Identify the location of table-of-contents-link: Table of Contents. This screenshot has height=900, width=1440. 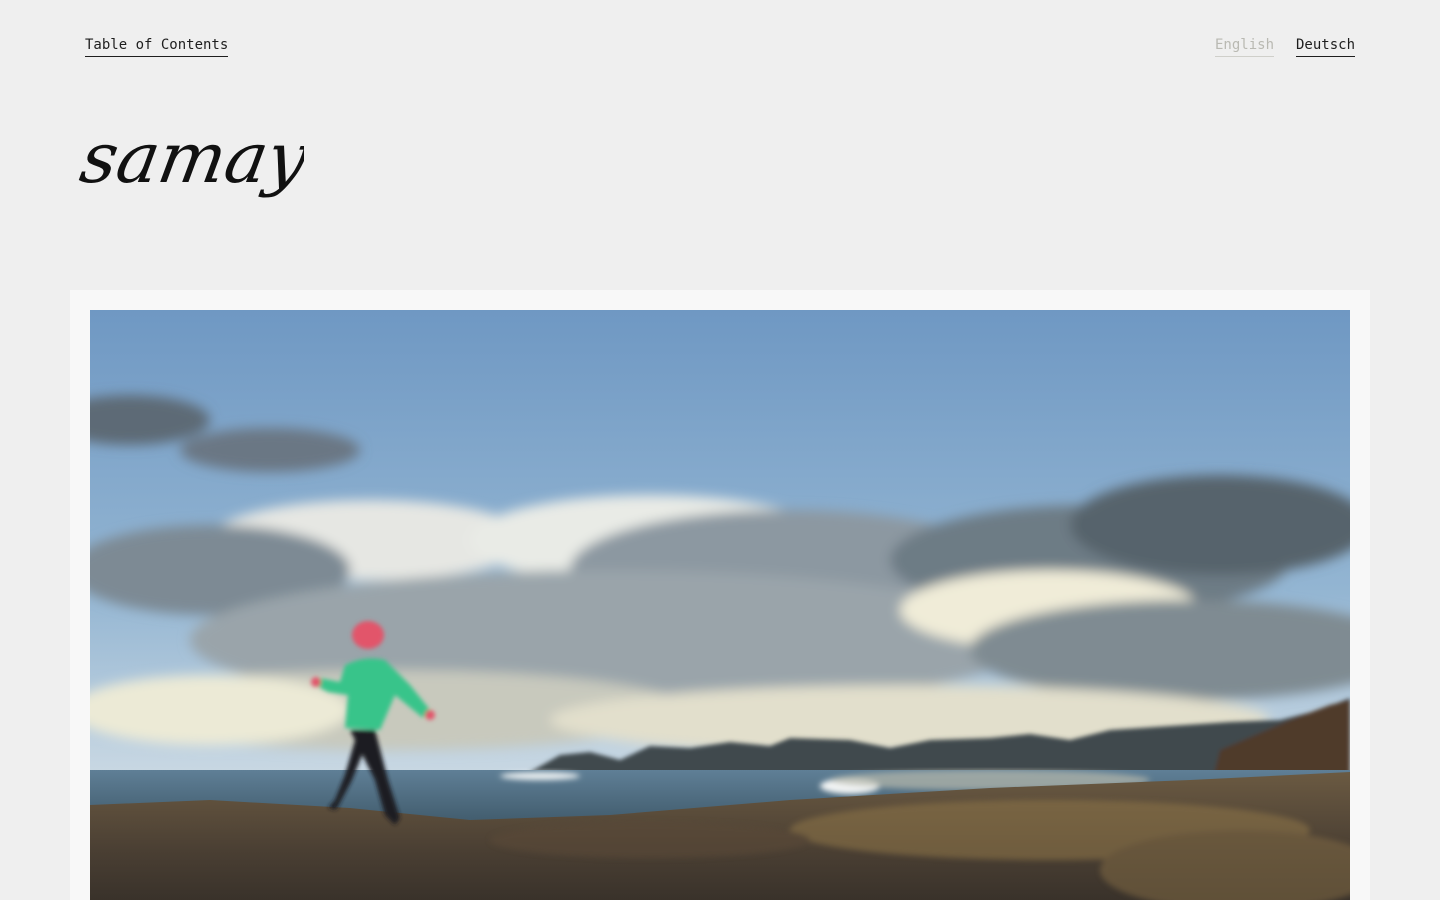
(157, 46).